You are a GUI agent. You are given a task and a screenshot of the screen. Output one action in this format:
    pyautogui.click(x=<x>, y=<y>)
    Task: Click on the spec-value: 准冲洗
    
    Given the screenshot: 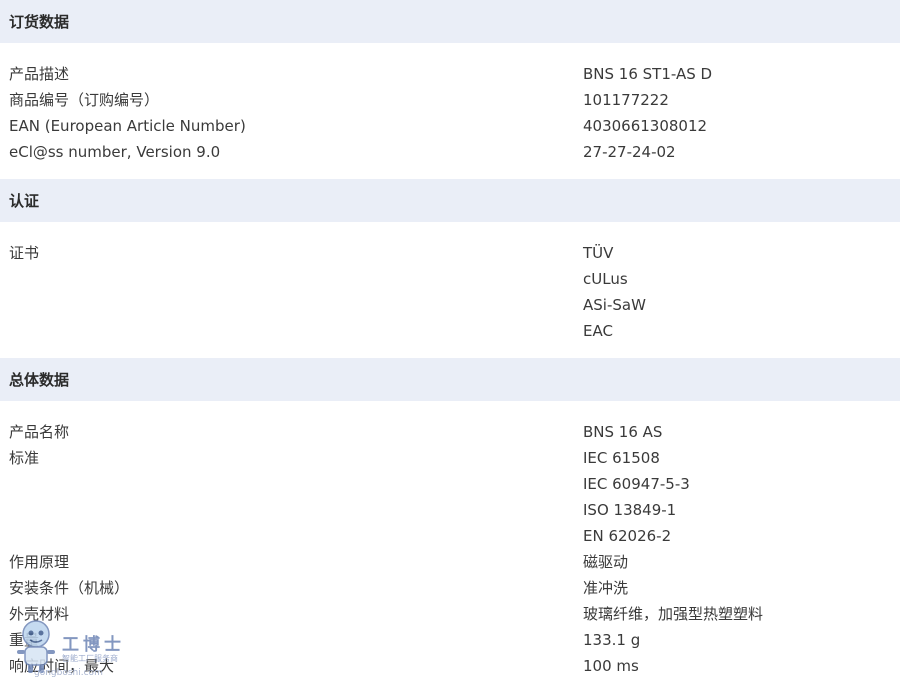 What is the action you would take?
    pyautogui.click(x=606, y=588)
    